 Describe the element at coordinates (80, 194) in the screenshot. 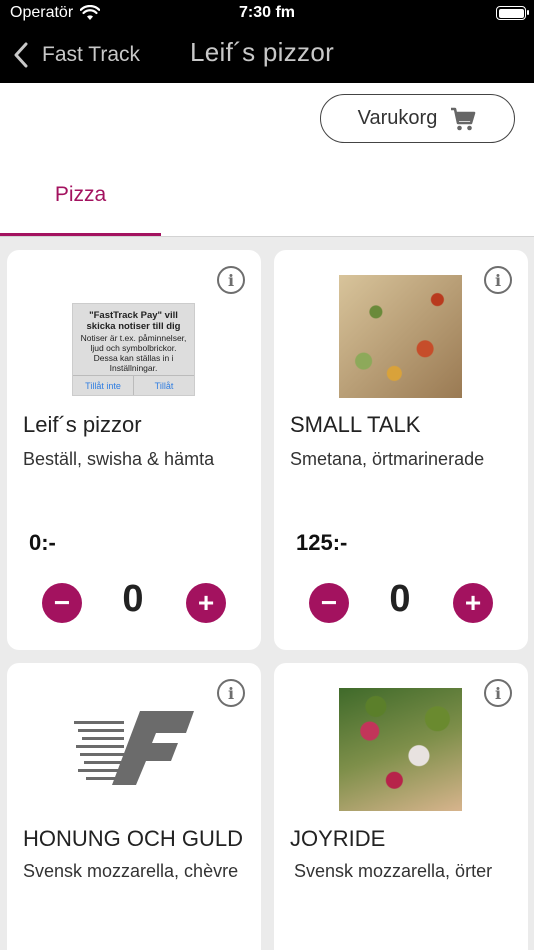

I see `tab-pizza-label: Pizza` at that location.